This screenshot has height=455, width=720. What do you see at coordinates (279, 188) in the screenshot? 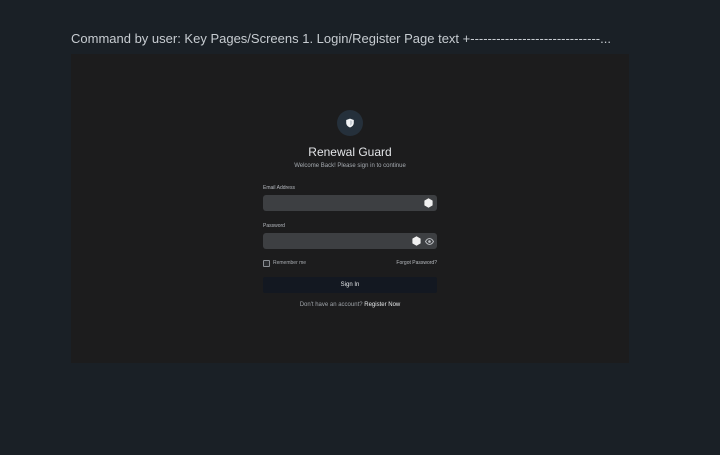
I see `email-label: Email Address` at bounding box center [279, 188].